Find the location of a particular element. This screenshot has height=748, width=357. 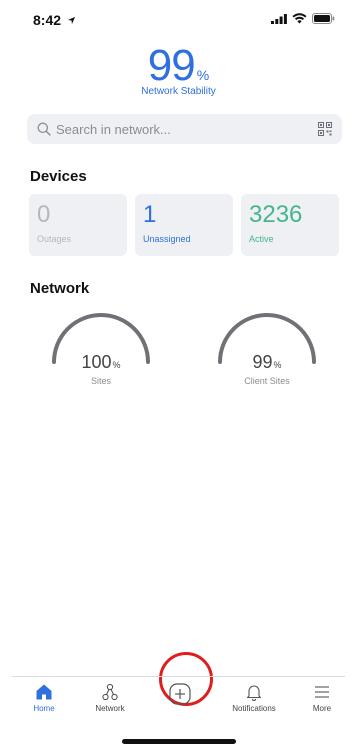

search-icon is located at coordinates (44, 129).